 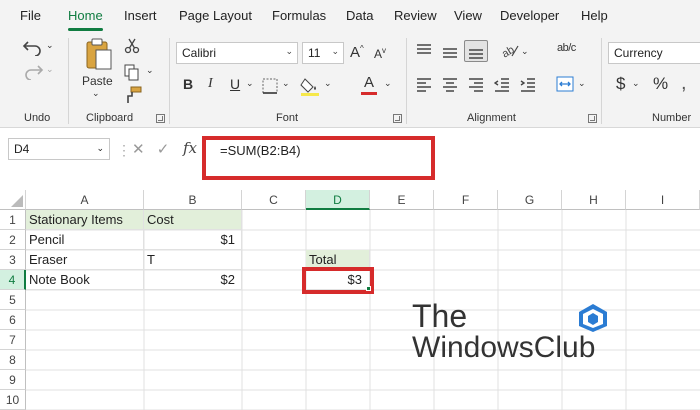 I want to click on column-header-e: E, so click(x=402, y=200).